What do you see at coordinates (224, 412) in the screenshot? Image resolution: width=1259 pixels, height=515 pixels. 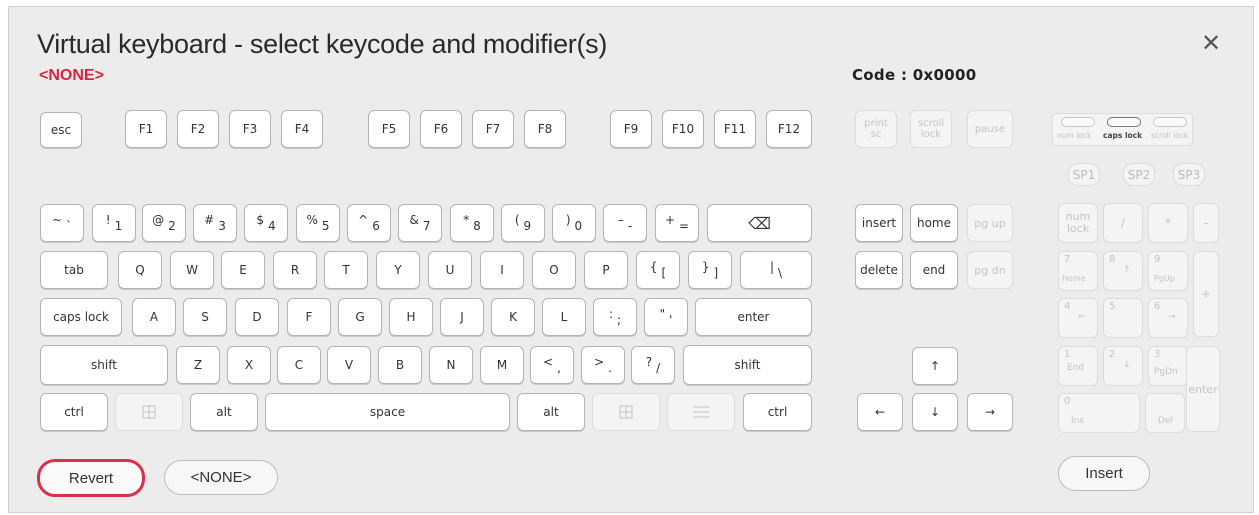 I see `key-left-alt: alt` at bounding box center [224, 412].